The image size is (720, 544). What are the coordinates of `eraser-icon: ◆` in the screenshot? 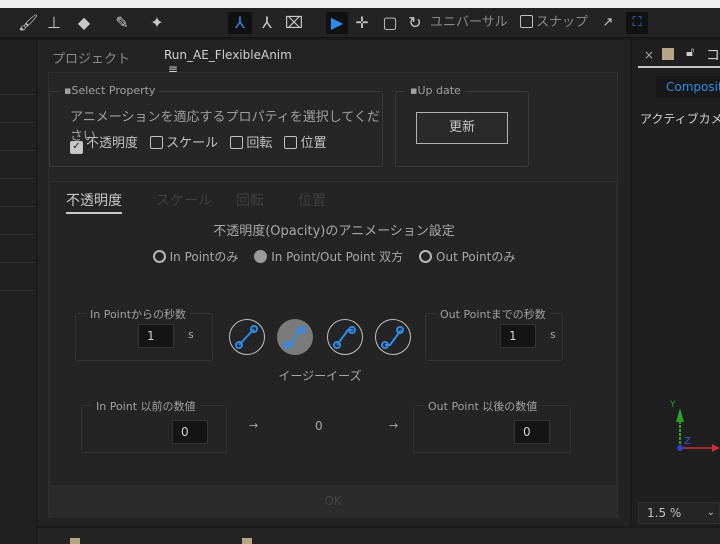 It's located at (84, 23).